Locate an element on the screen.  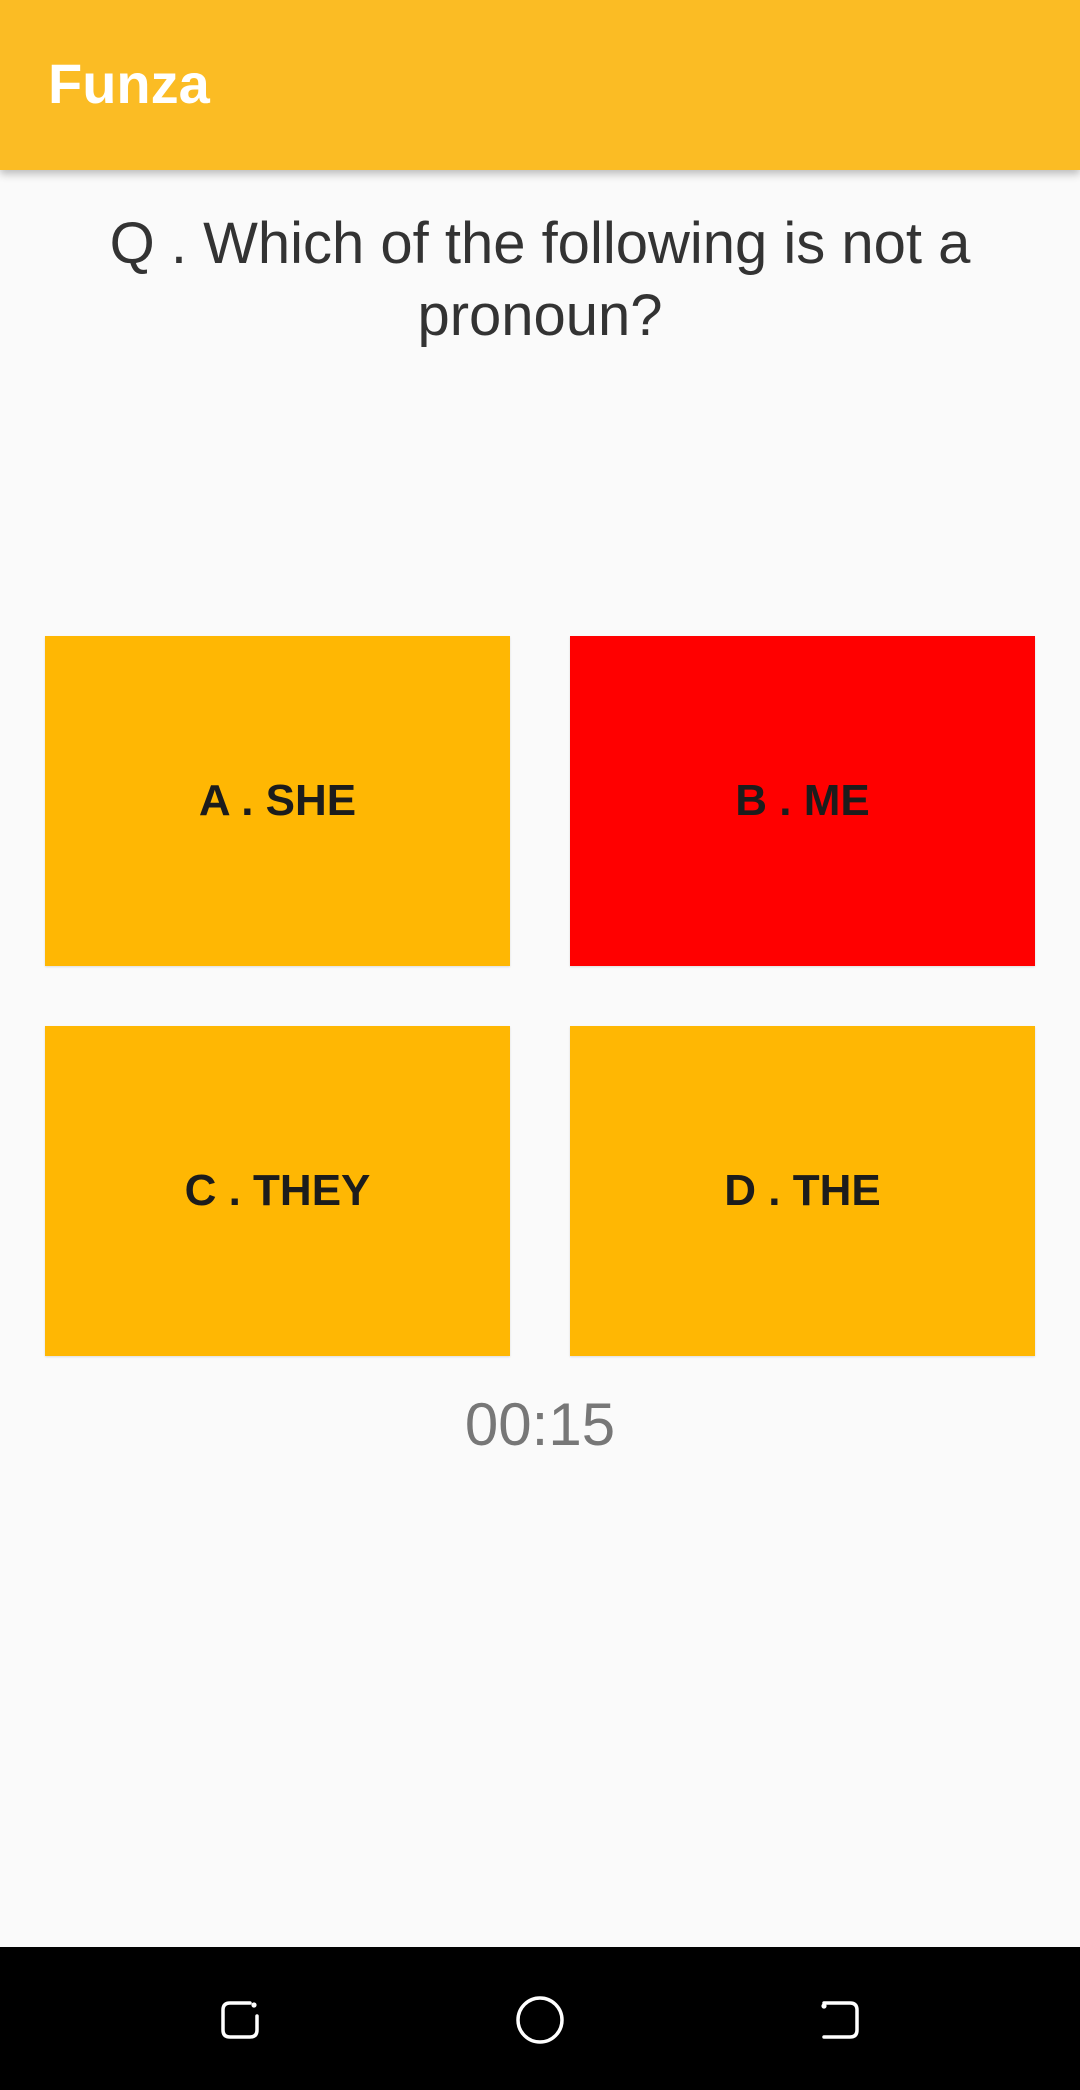
option-b-button: B . ME is located at coordinates (802, 801).